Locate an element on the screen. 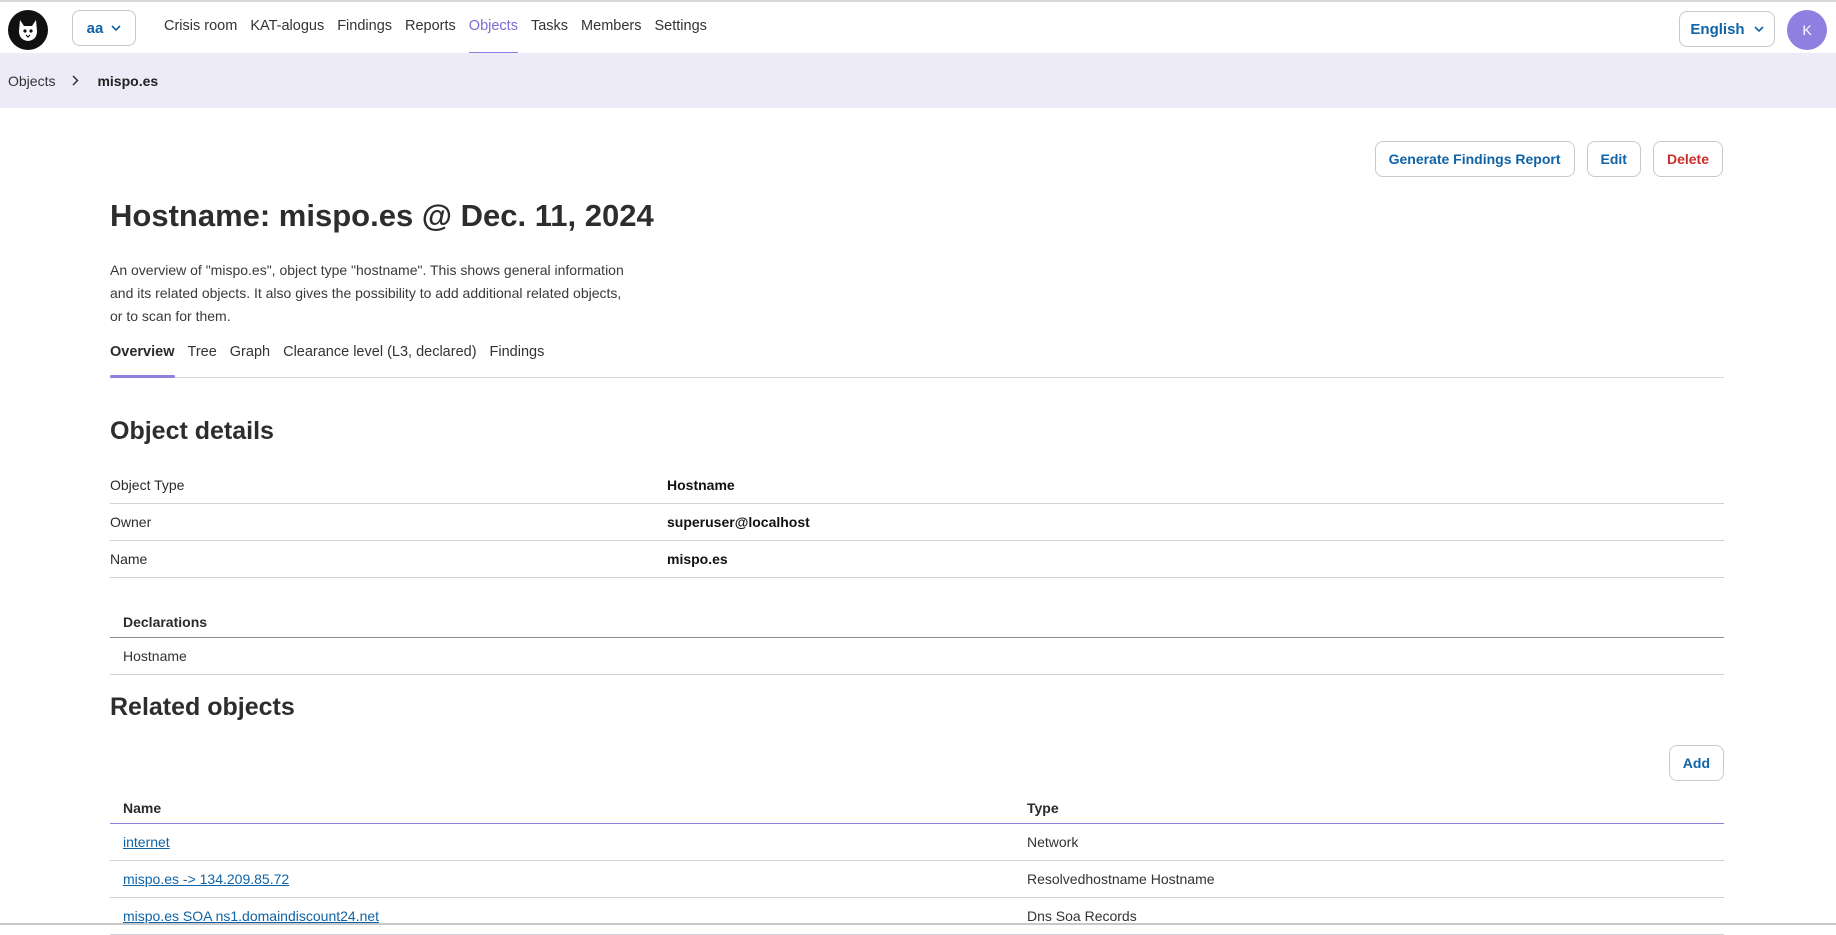 This screenshot has width=1836, height=935. detail-value: superuser@localhost is located at coordinates (738, 522).